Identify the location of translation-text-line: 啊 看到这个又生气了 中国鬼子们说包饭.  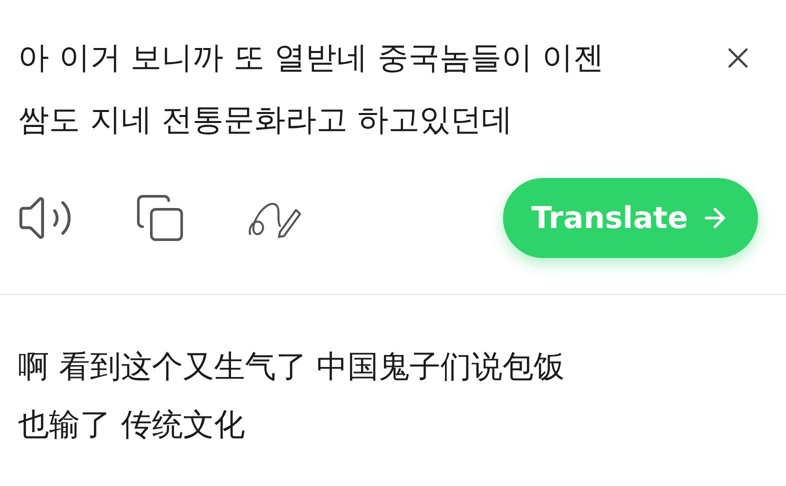
(292, 367).